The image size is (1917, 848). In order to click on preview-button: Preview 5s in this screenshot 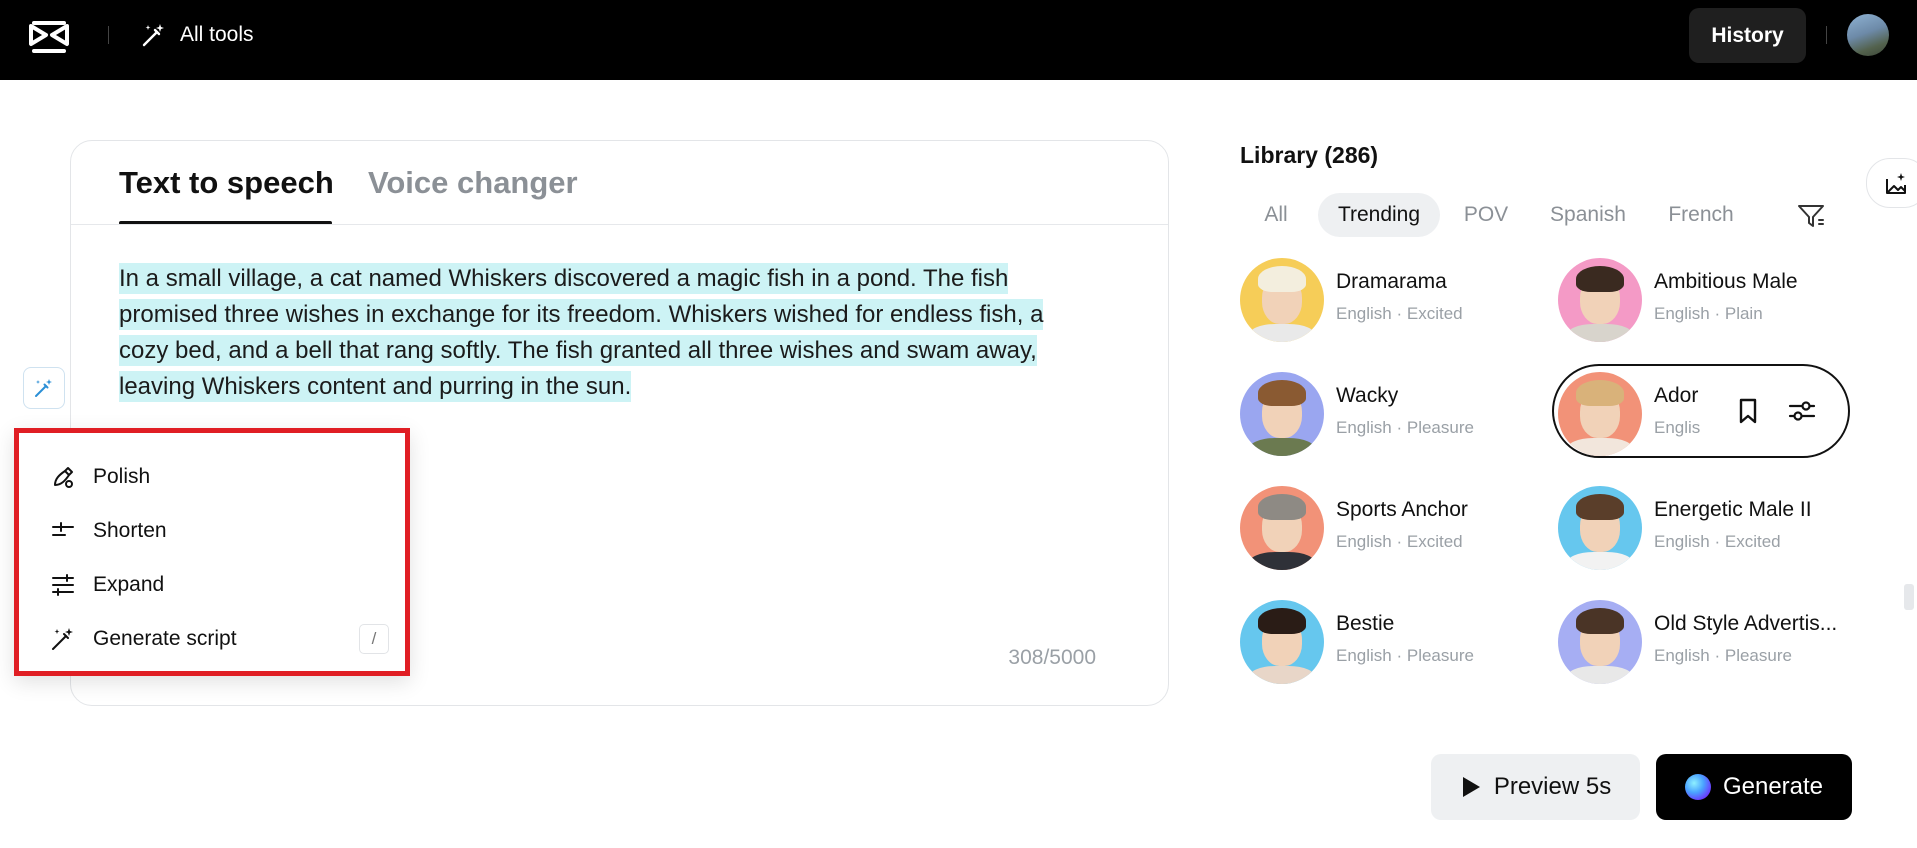, I will do `click(1535, 787)`.